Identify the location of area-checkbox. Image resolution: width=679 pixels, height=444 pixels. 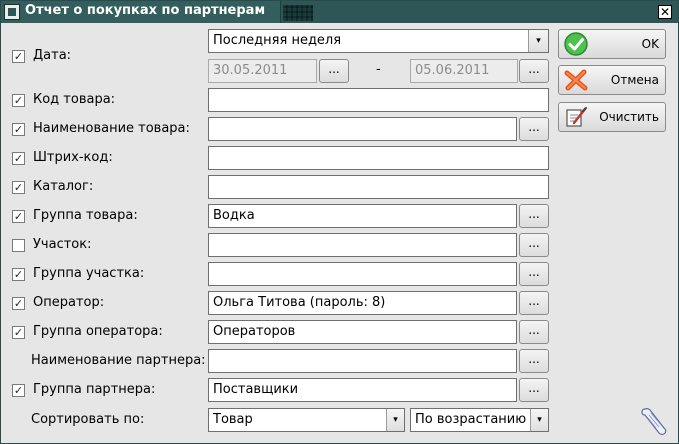
(18, 245).